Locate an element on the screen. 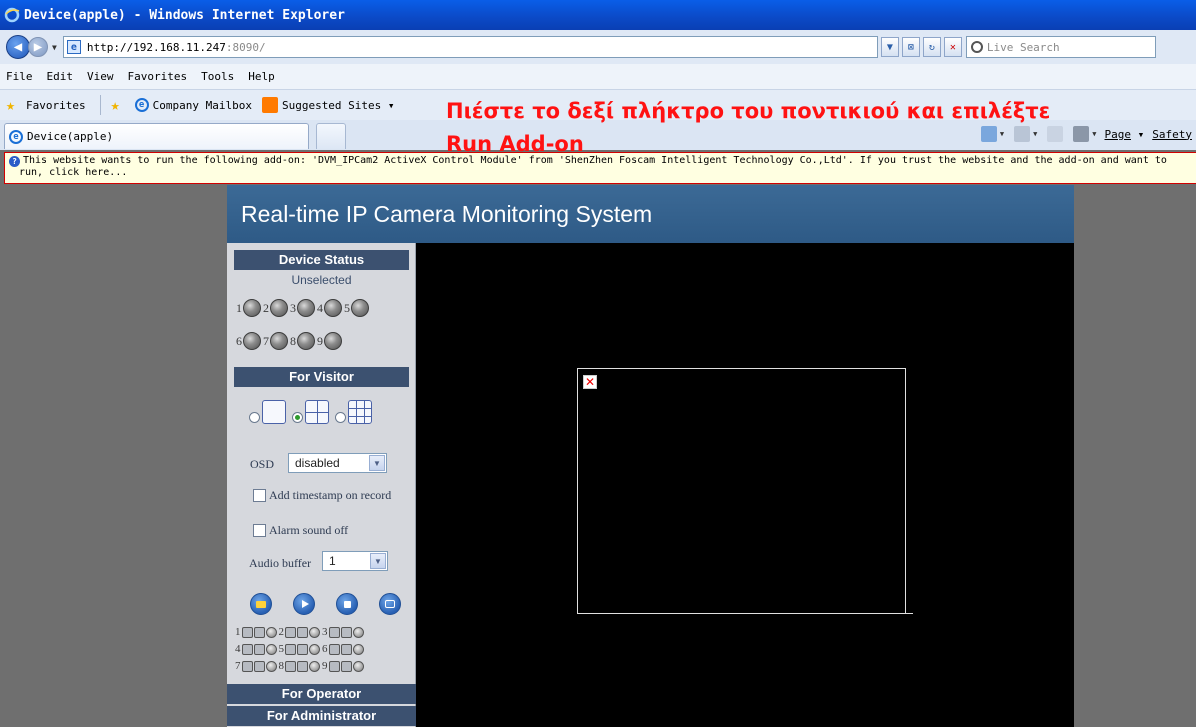 The image size is (1196, 727). channel-7: 7 is located at coordinates (256, 666).